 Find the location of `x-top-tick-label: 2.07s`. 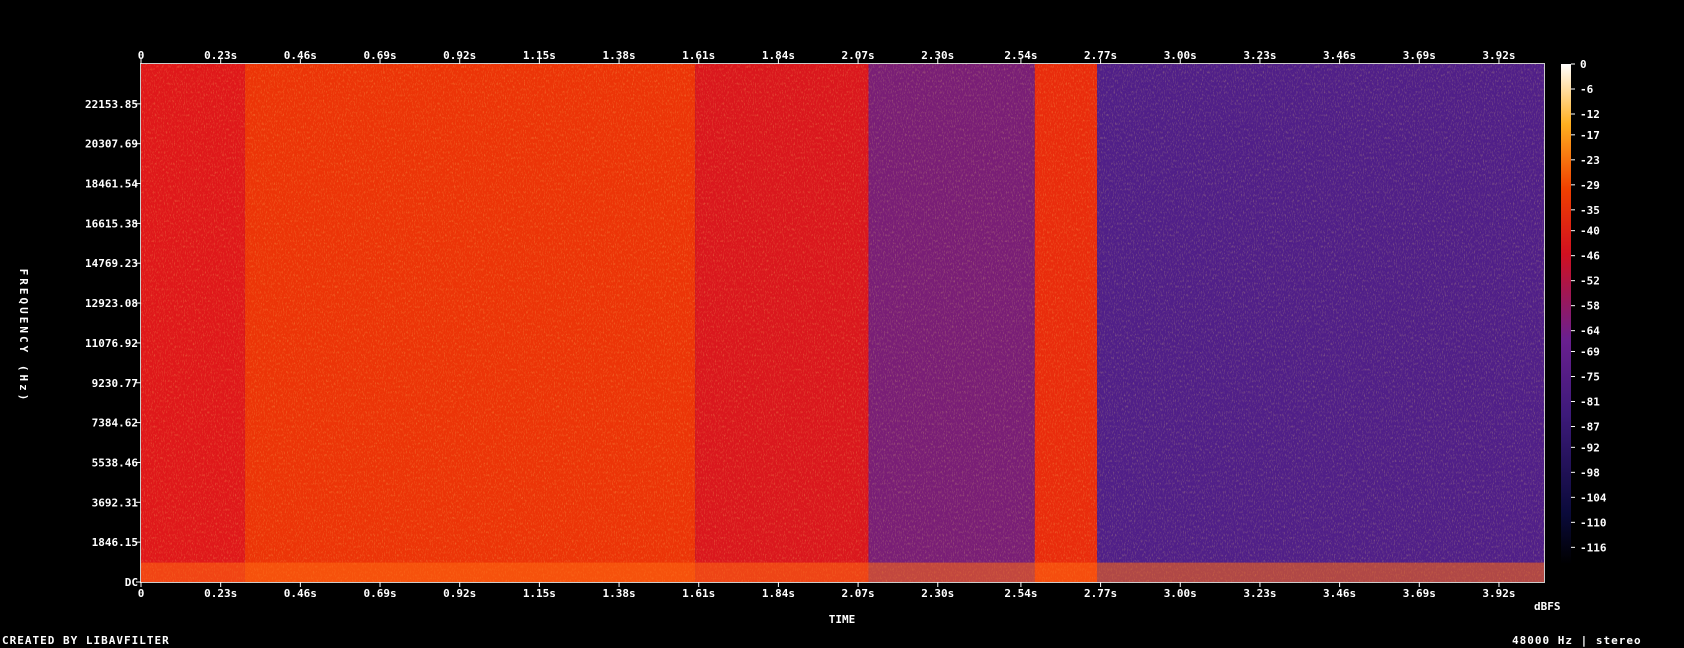

x-top-tick-label: 2.07s is located at coordinates (858, 55).